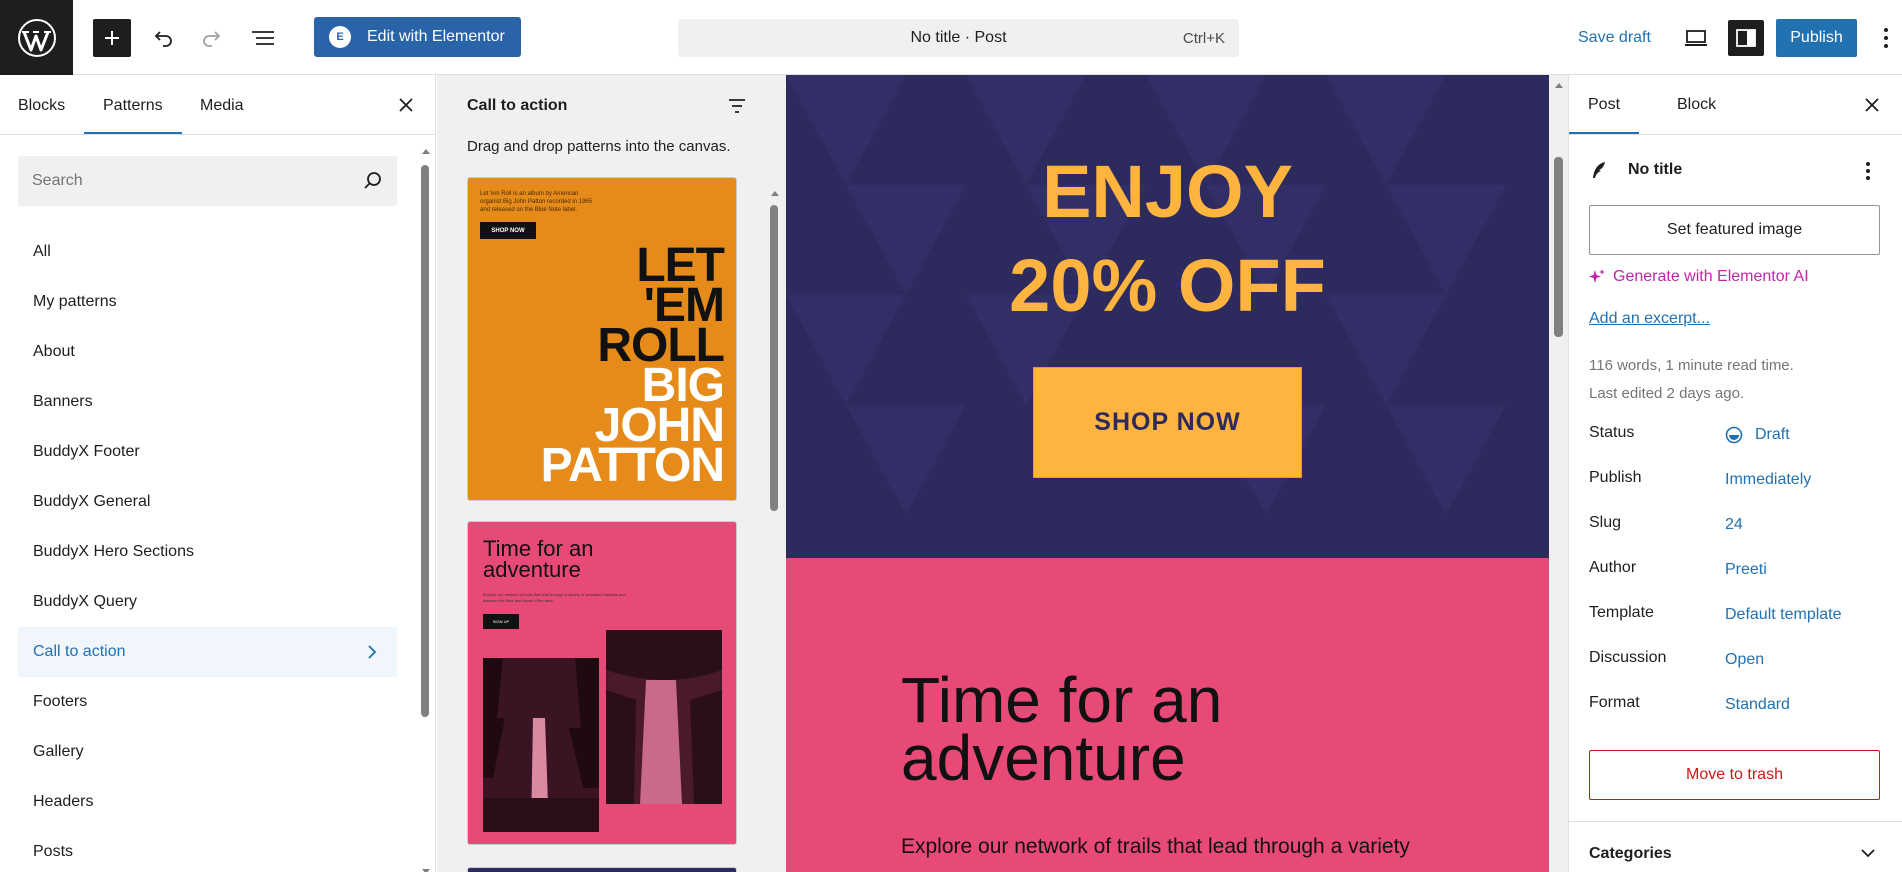 The image size is (1902, 872). I want to click on options-menu-button, so click(1886, 38).